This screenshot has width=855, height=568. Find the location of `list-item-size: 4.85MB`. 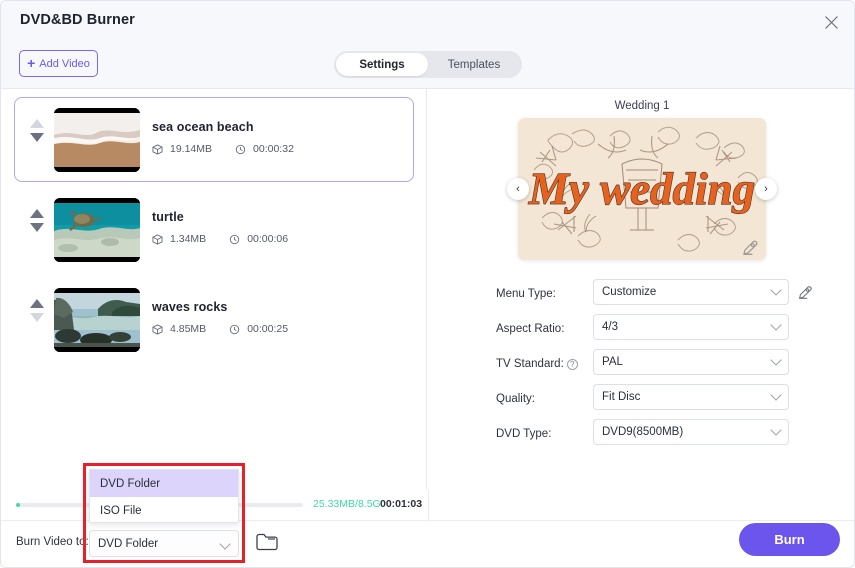

list-item-size: 4.85MB is located at coordinates (188, 329).